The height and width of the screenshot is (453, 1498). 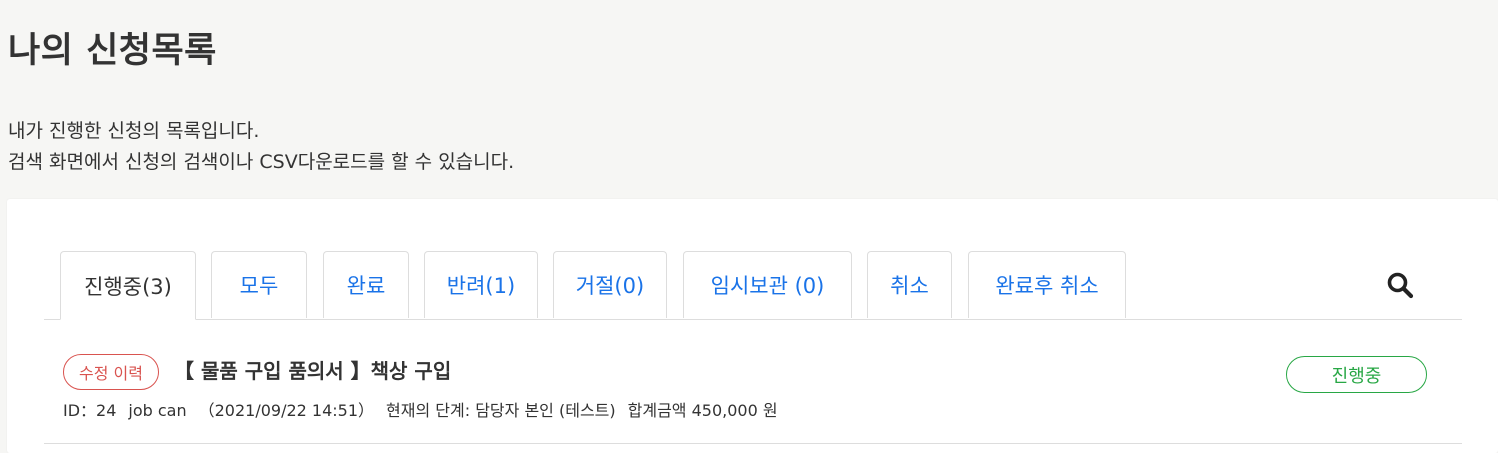 What do you see at coordinates (134, 131) in the screenshot?
I see `description-line-1: 내가 진행한 신청의 목록입니다.` at bounding box center [134, 131].